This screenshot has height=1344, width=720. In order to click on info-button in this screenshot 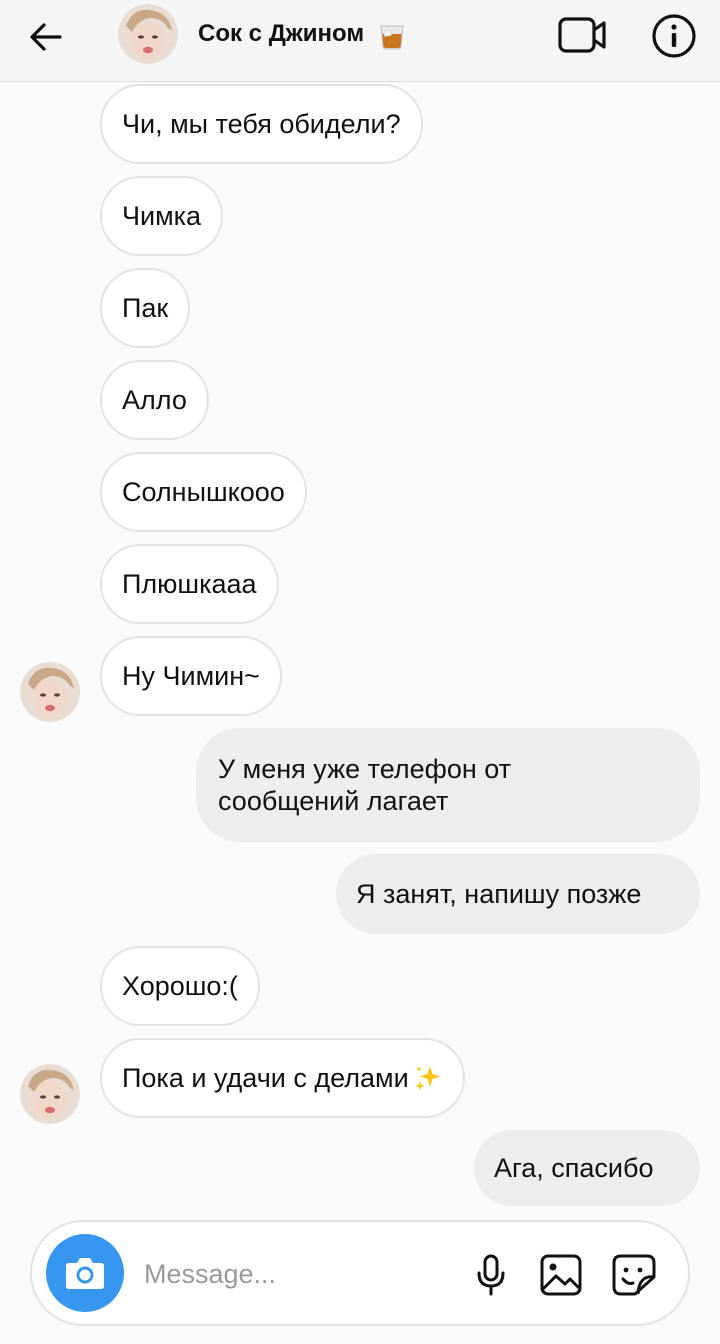, I will do `click(674, 36)`.